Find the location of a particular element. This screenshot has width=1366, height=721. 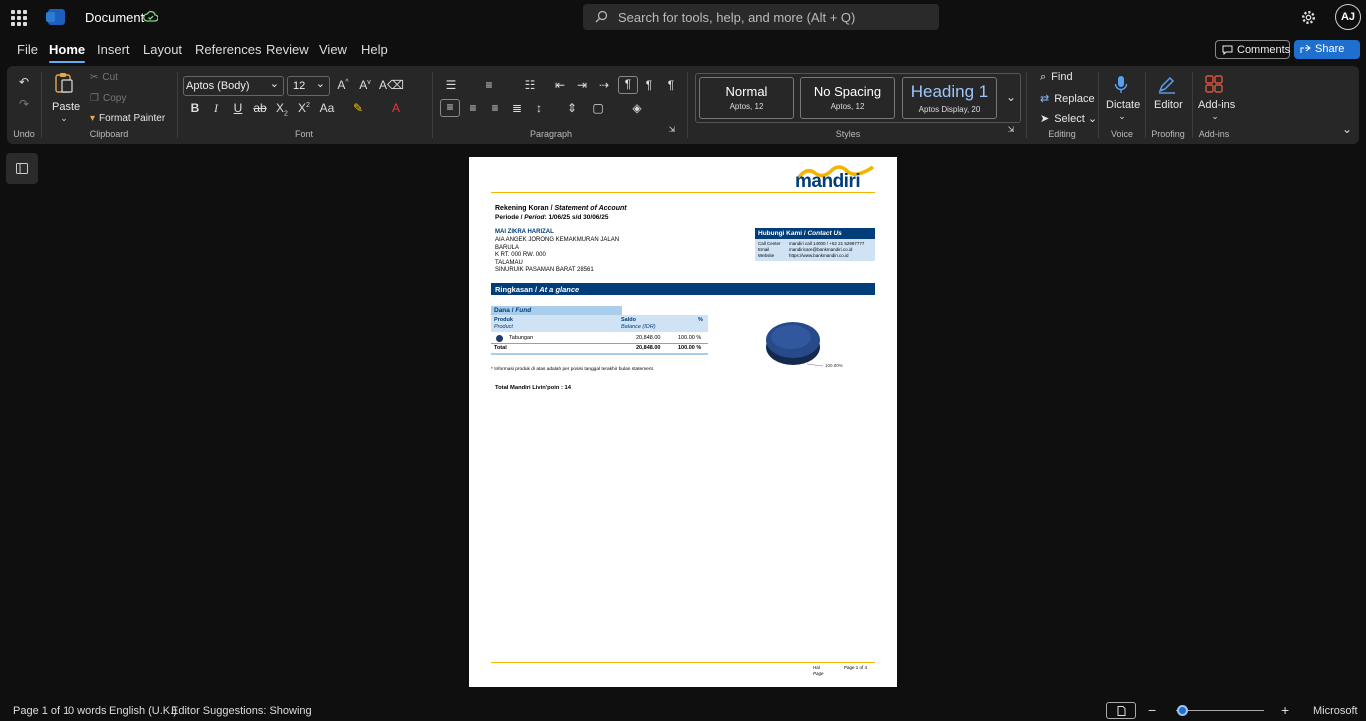

dictate-mic-icon is located at coordinates (1121, 85).